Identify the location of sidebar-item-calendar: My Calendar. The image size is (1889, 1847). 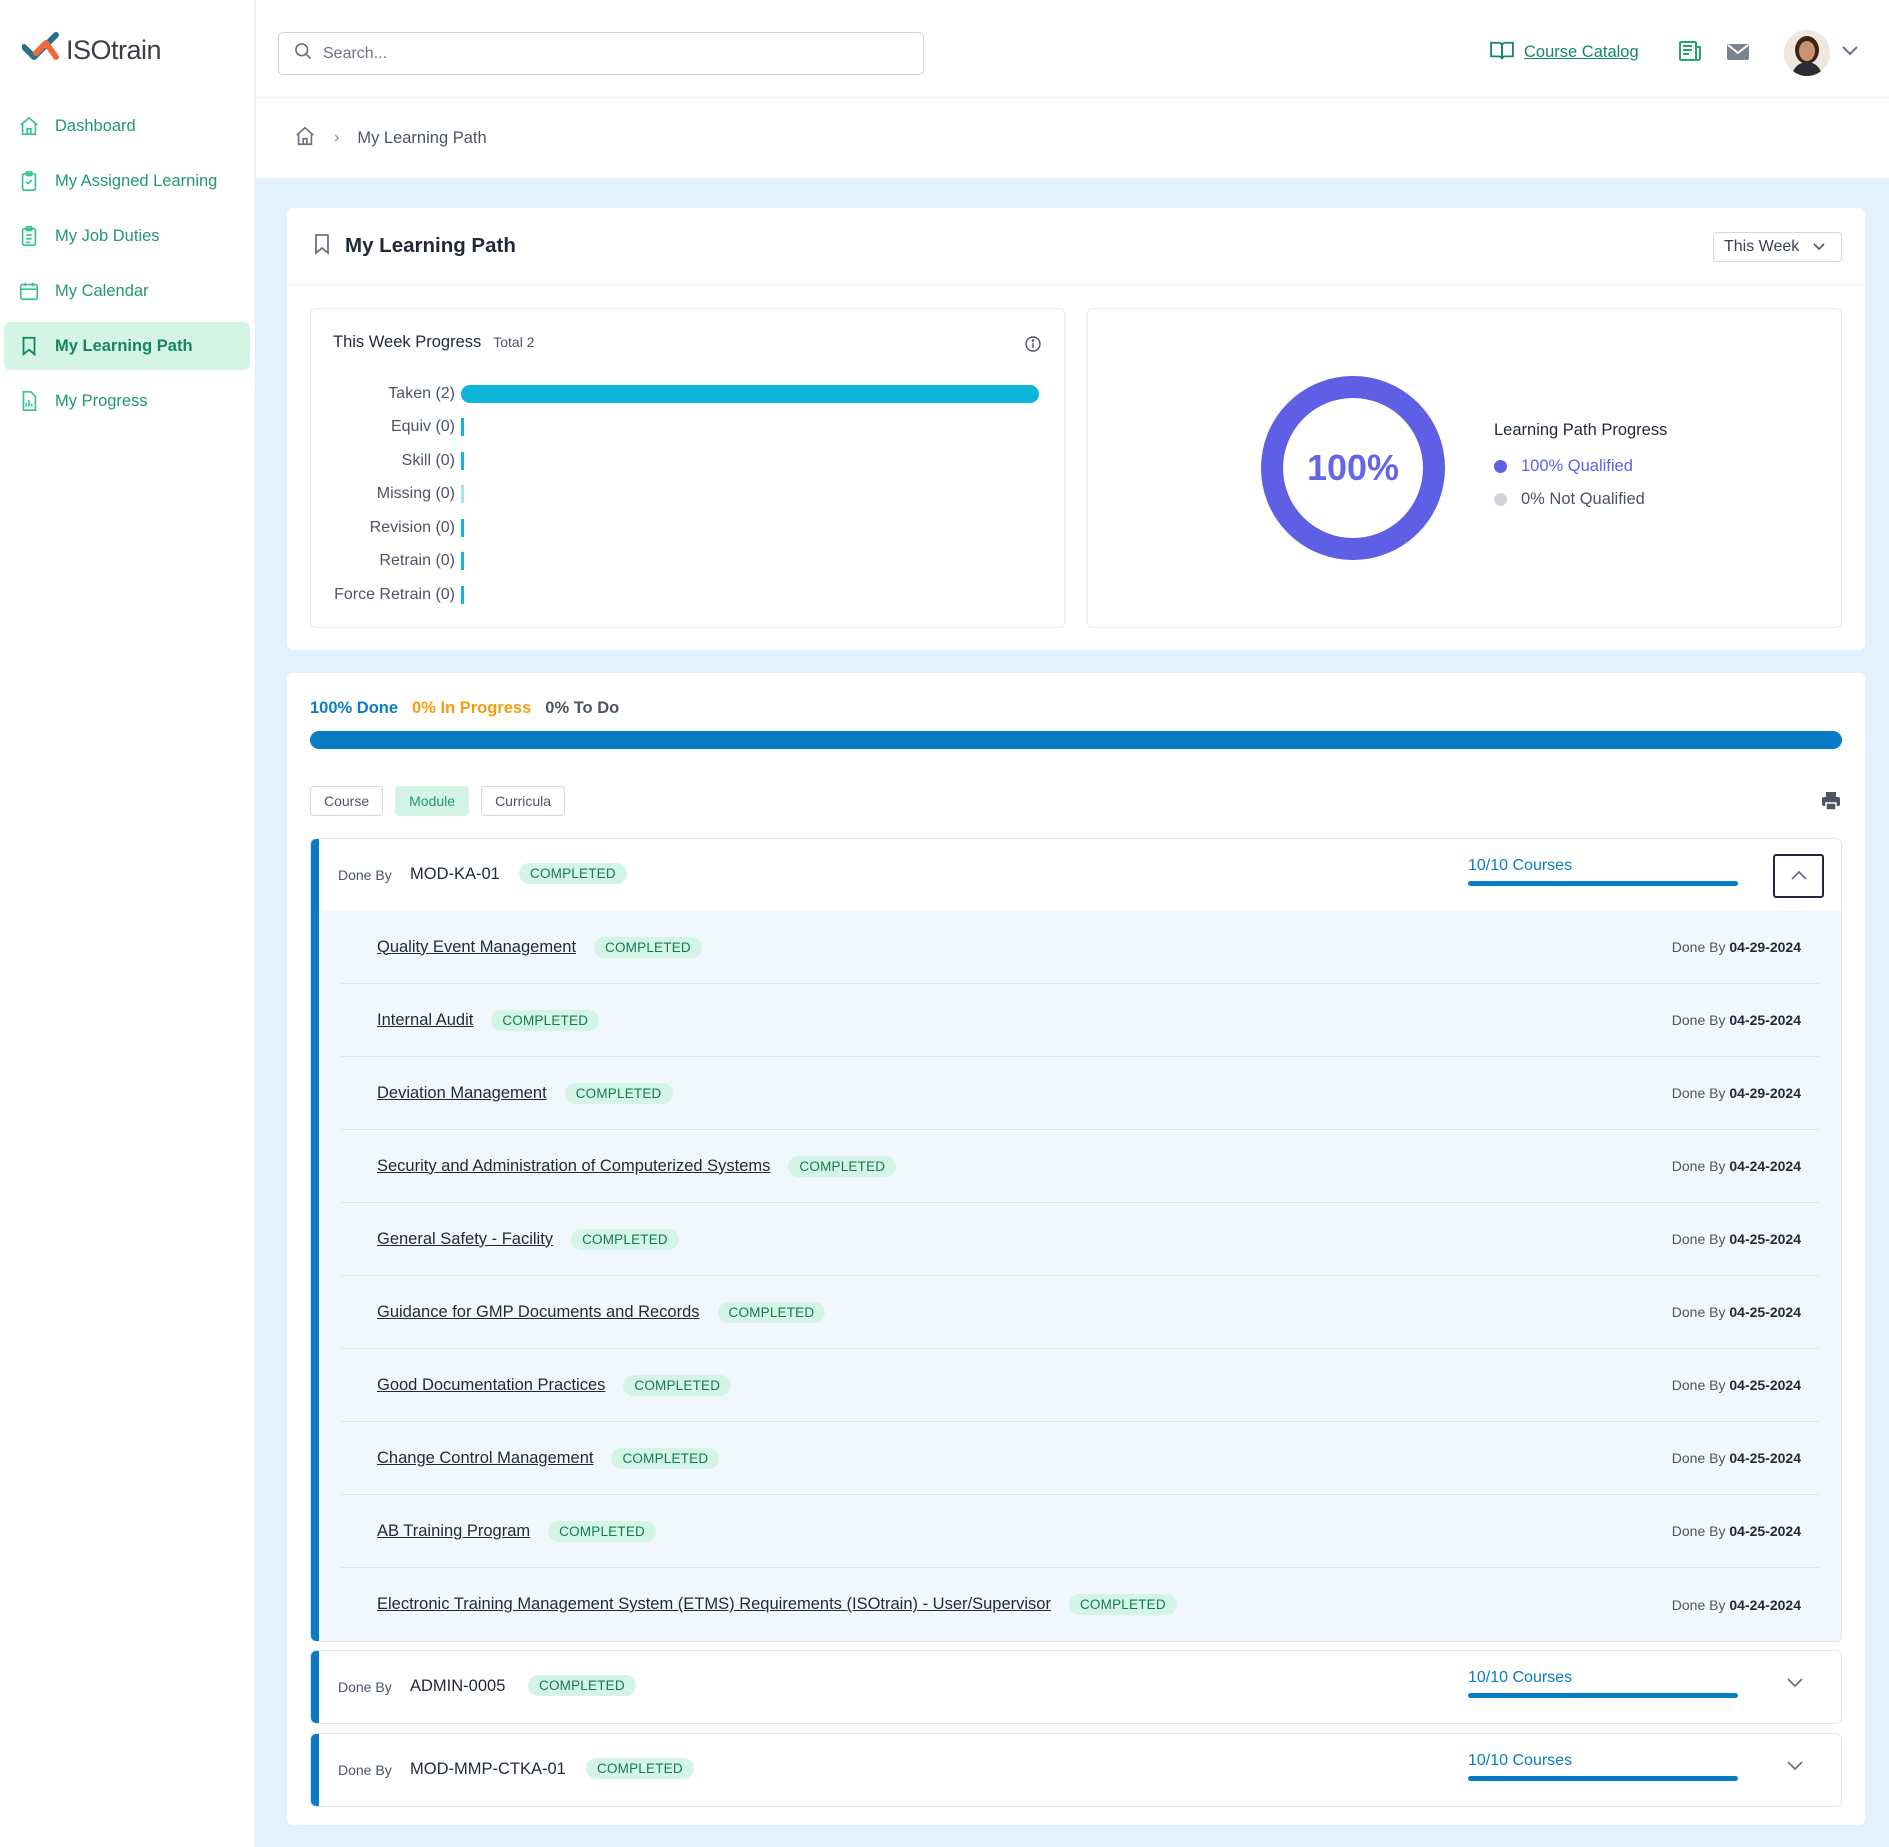
(127, 291).